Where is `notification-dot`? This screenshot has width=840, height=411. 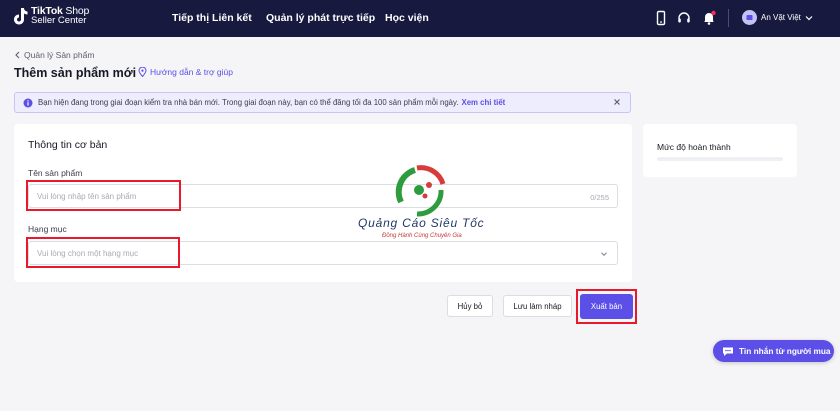
notification-dot is located at coordinates (713, 13).